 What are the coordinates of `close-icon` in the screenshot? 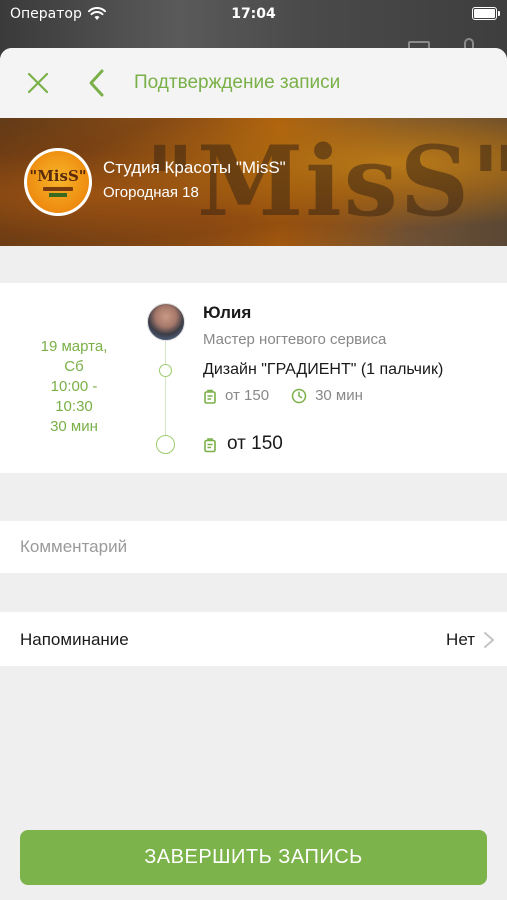 It's located at (38, 83).